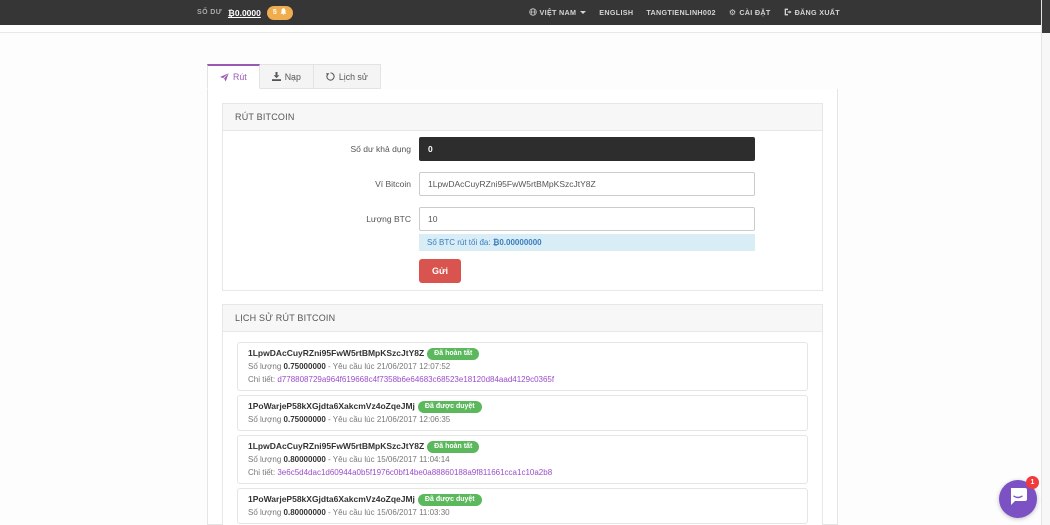 The image size is (1050, 525). I want to click on language-dropdown: VIỆT NAM, so click(557, 12).